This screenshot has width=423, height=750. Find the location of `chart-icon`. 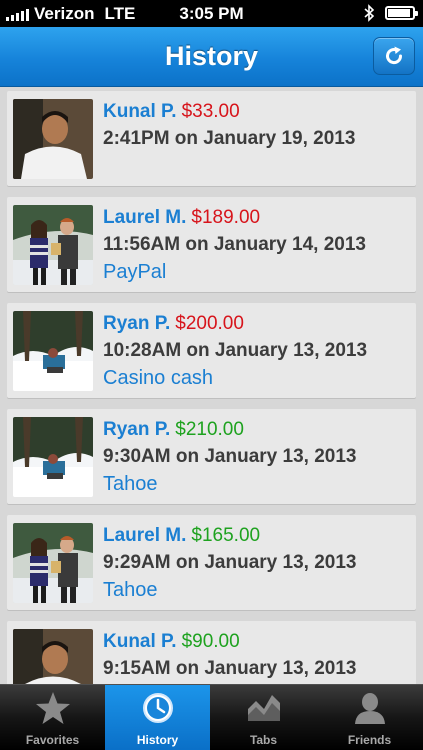

chart-icon is located at coordinates (263, 708).